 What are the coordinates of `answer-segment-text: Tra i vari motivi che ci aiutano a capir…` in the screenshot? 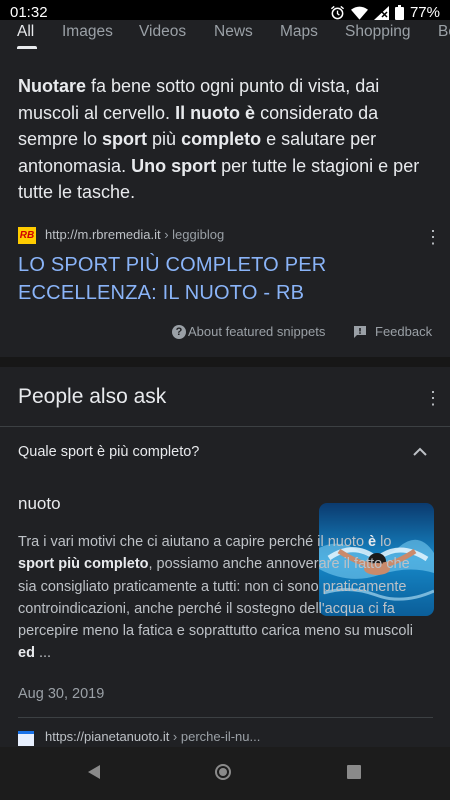 It's located at (193, 542).